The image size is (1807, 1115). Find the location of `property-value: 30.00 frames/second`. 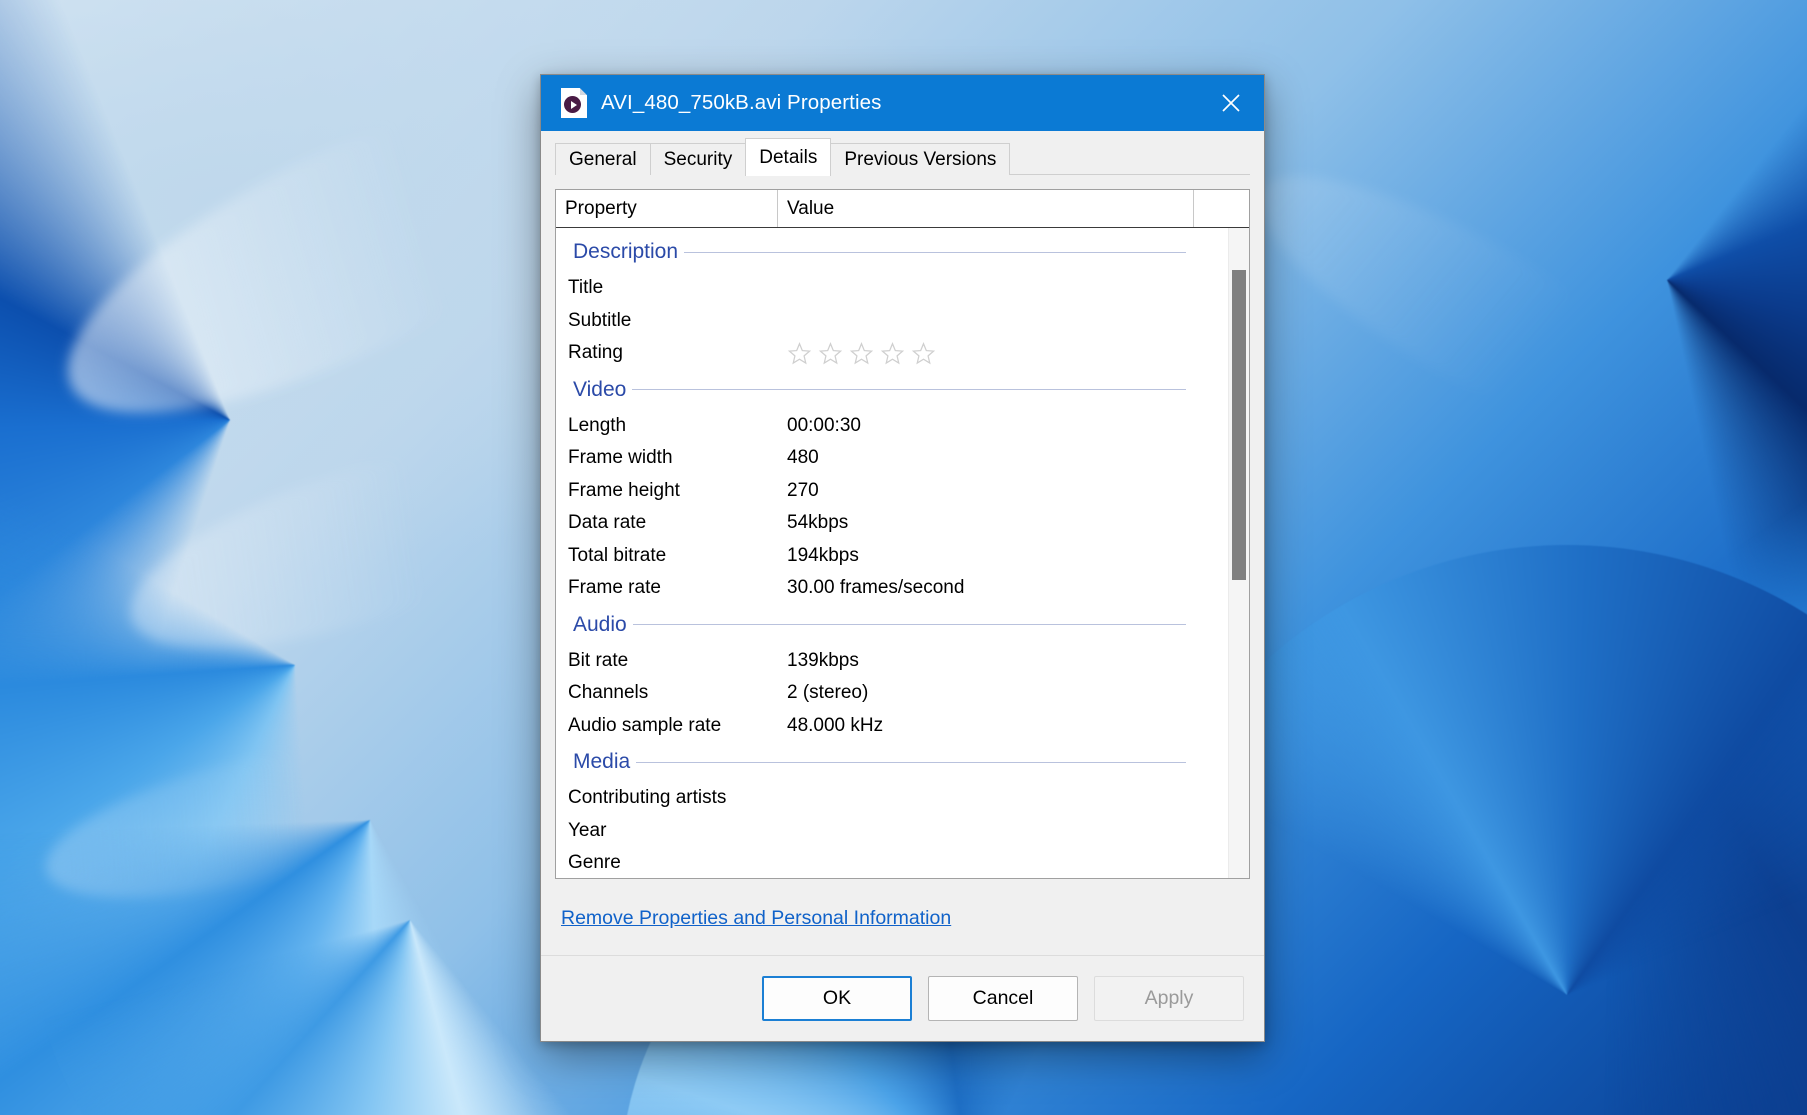

property-value: 30.00 frames/second is located at coordinates (876, 588).